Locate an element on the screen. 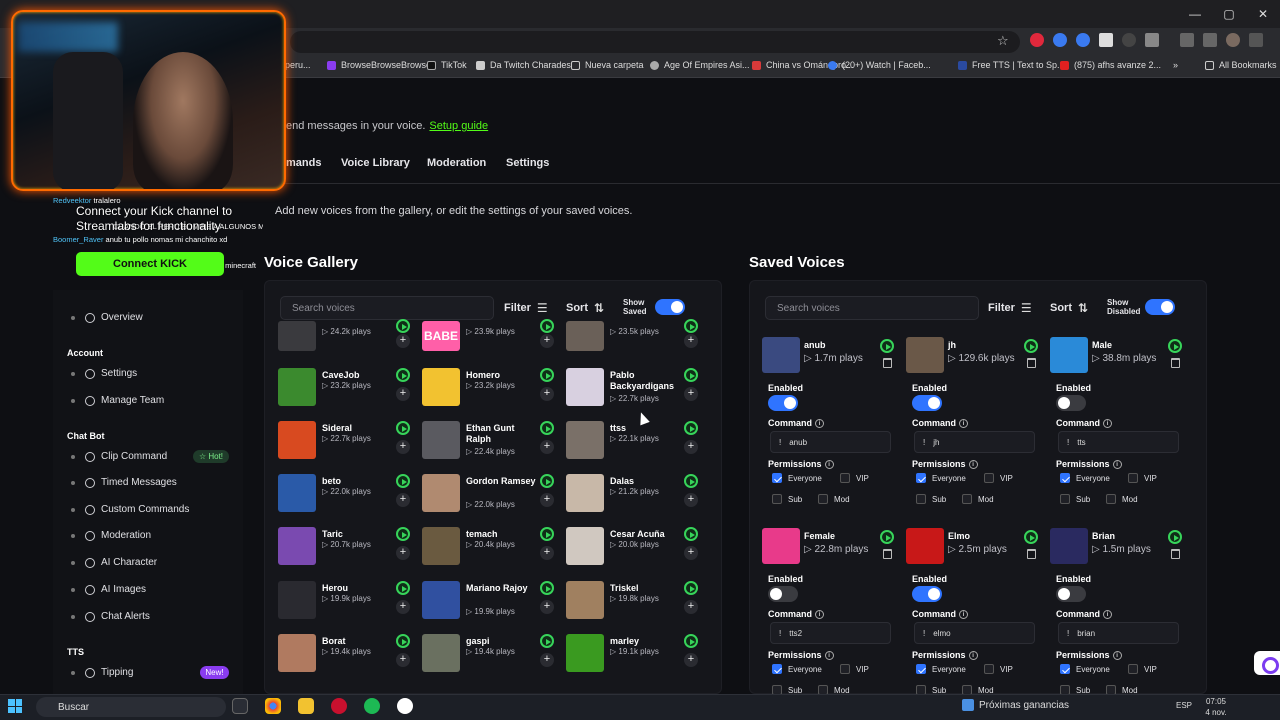  url-bar is located at coordinates (655, 42).